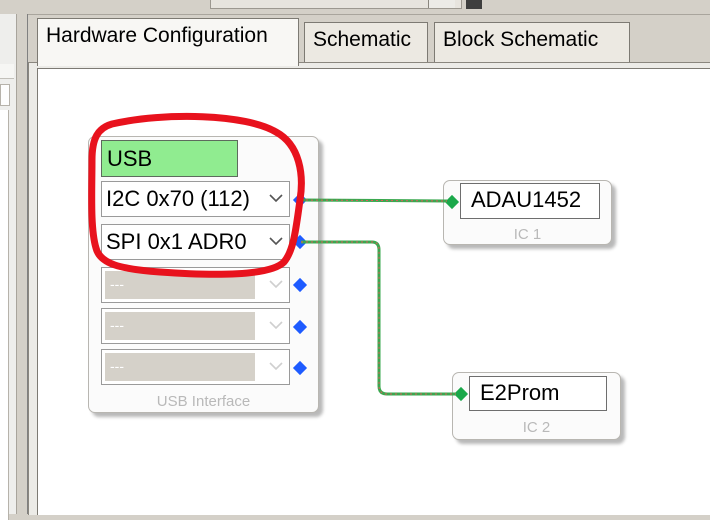  Describe the element at coordinates (180, 326) in the screenshot. I see `port-4-value: ---` at that location.